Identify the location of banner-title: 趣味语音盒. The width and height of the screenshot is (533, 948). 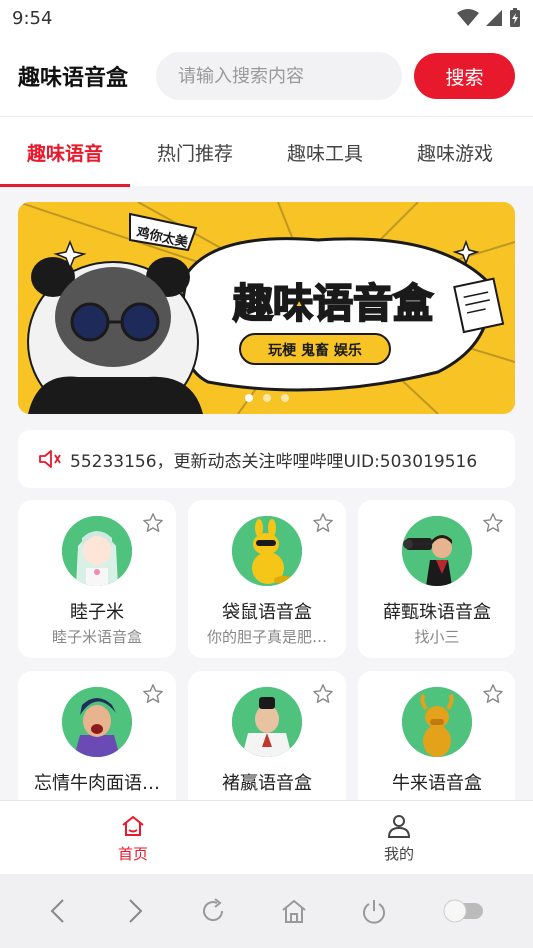
(333, 304).